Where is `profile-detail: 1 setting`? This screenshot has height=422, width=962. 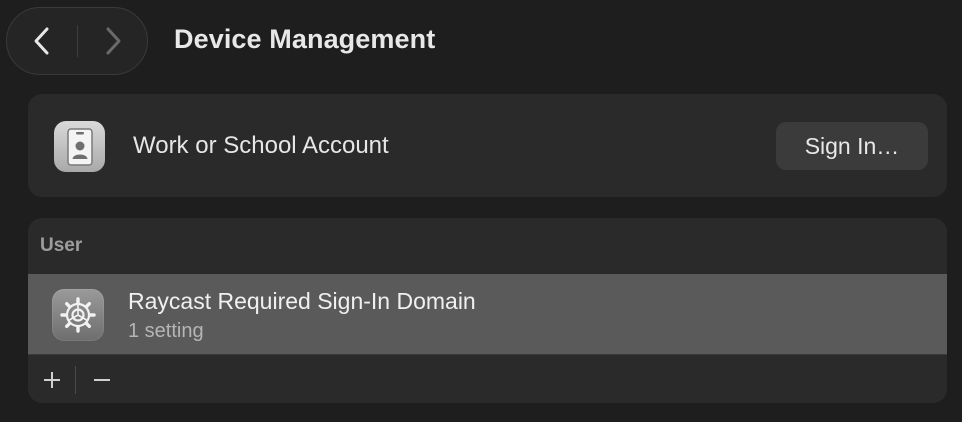
profile-detail: 1 setting is located at coordinates (166, 331).